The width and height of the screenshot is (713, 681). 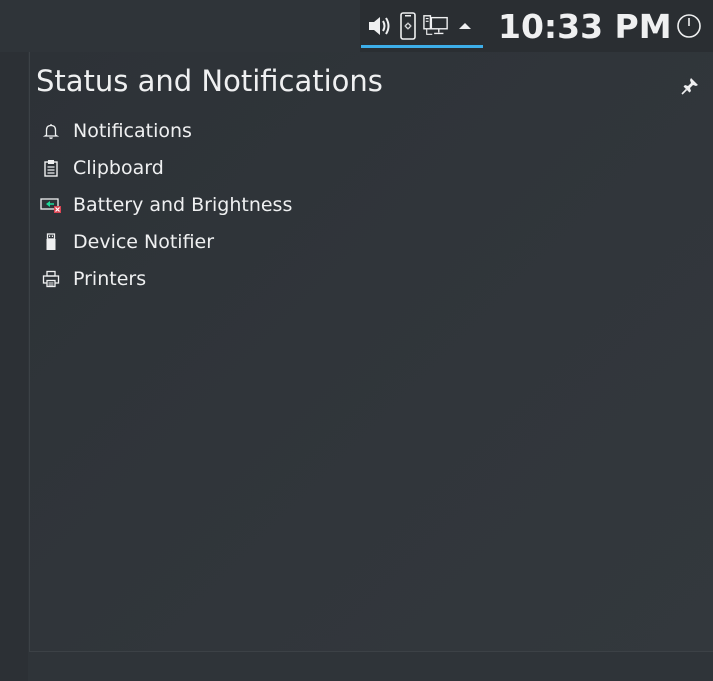 I want to click on printer-icon, so click(x=51, y=279).